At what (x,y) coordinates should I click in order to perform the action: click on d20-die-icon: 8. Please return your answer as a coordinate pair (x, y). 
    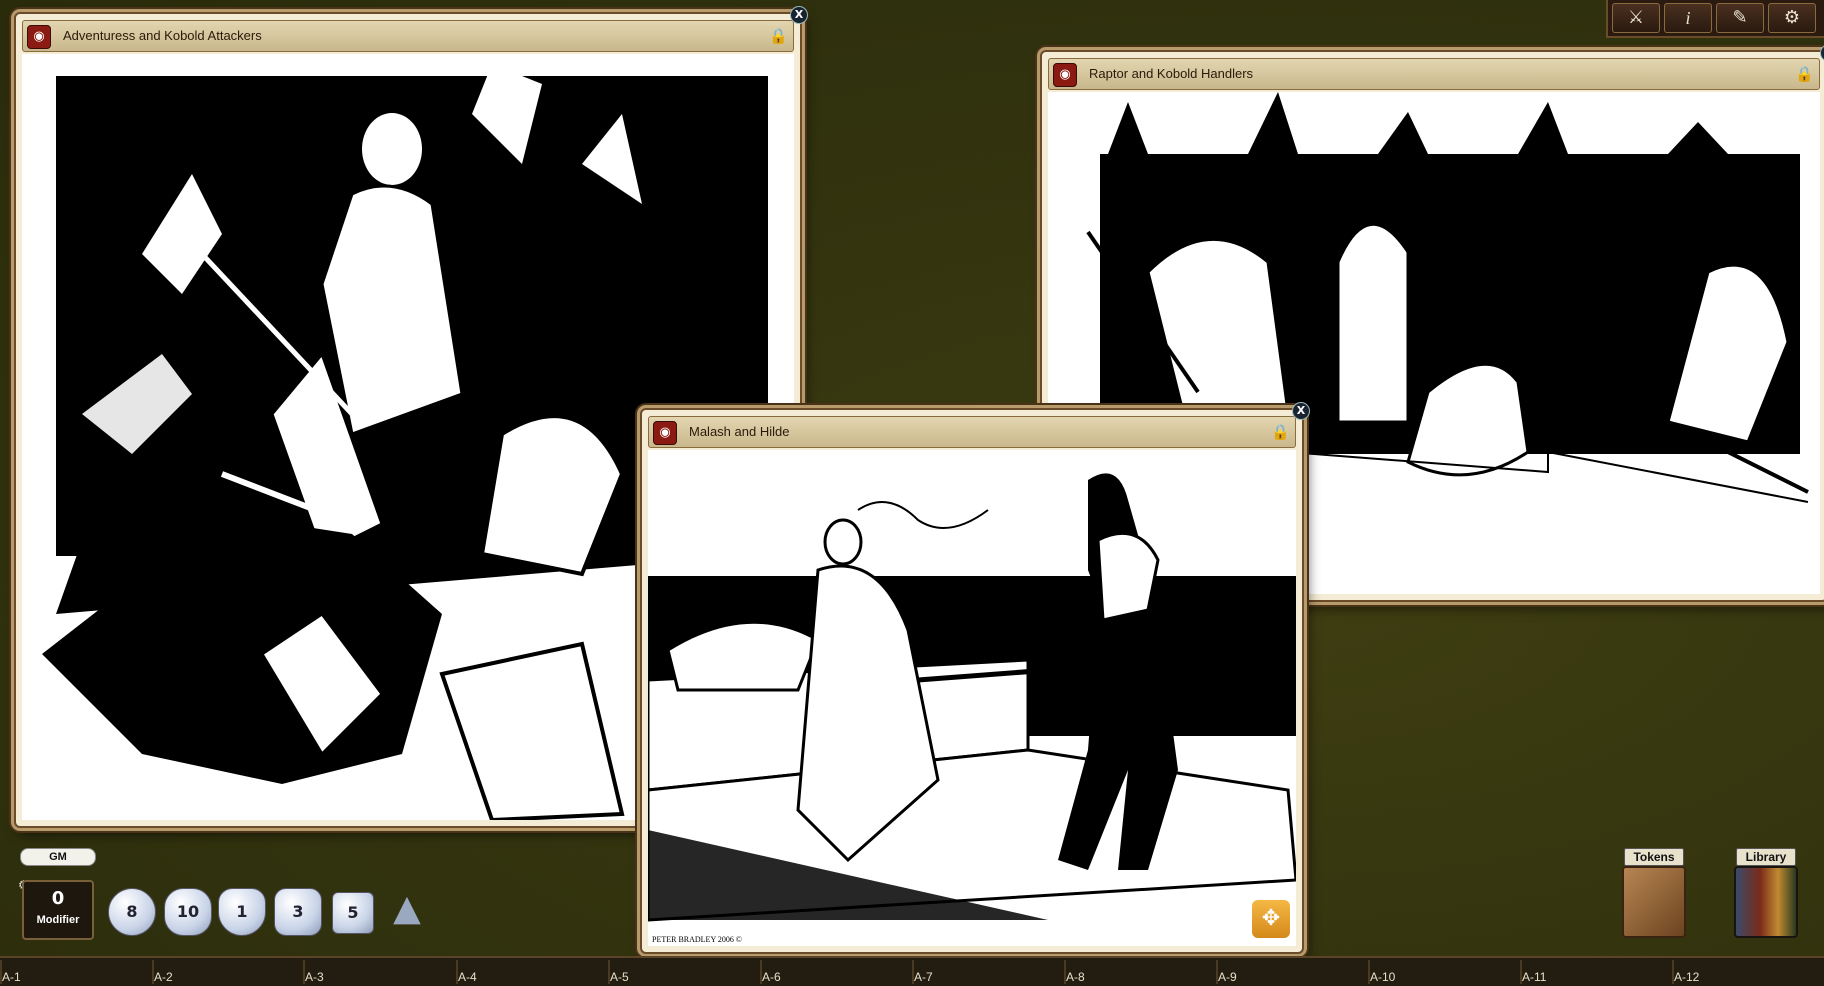
    Looking at the image, I should click on (132, 912).